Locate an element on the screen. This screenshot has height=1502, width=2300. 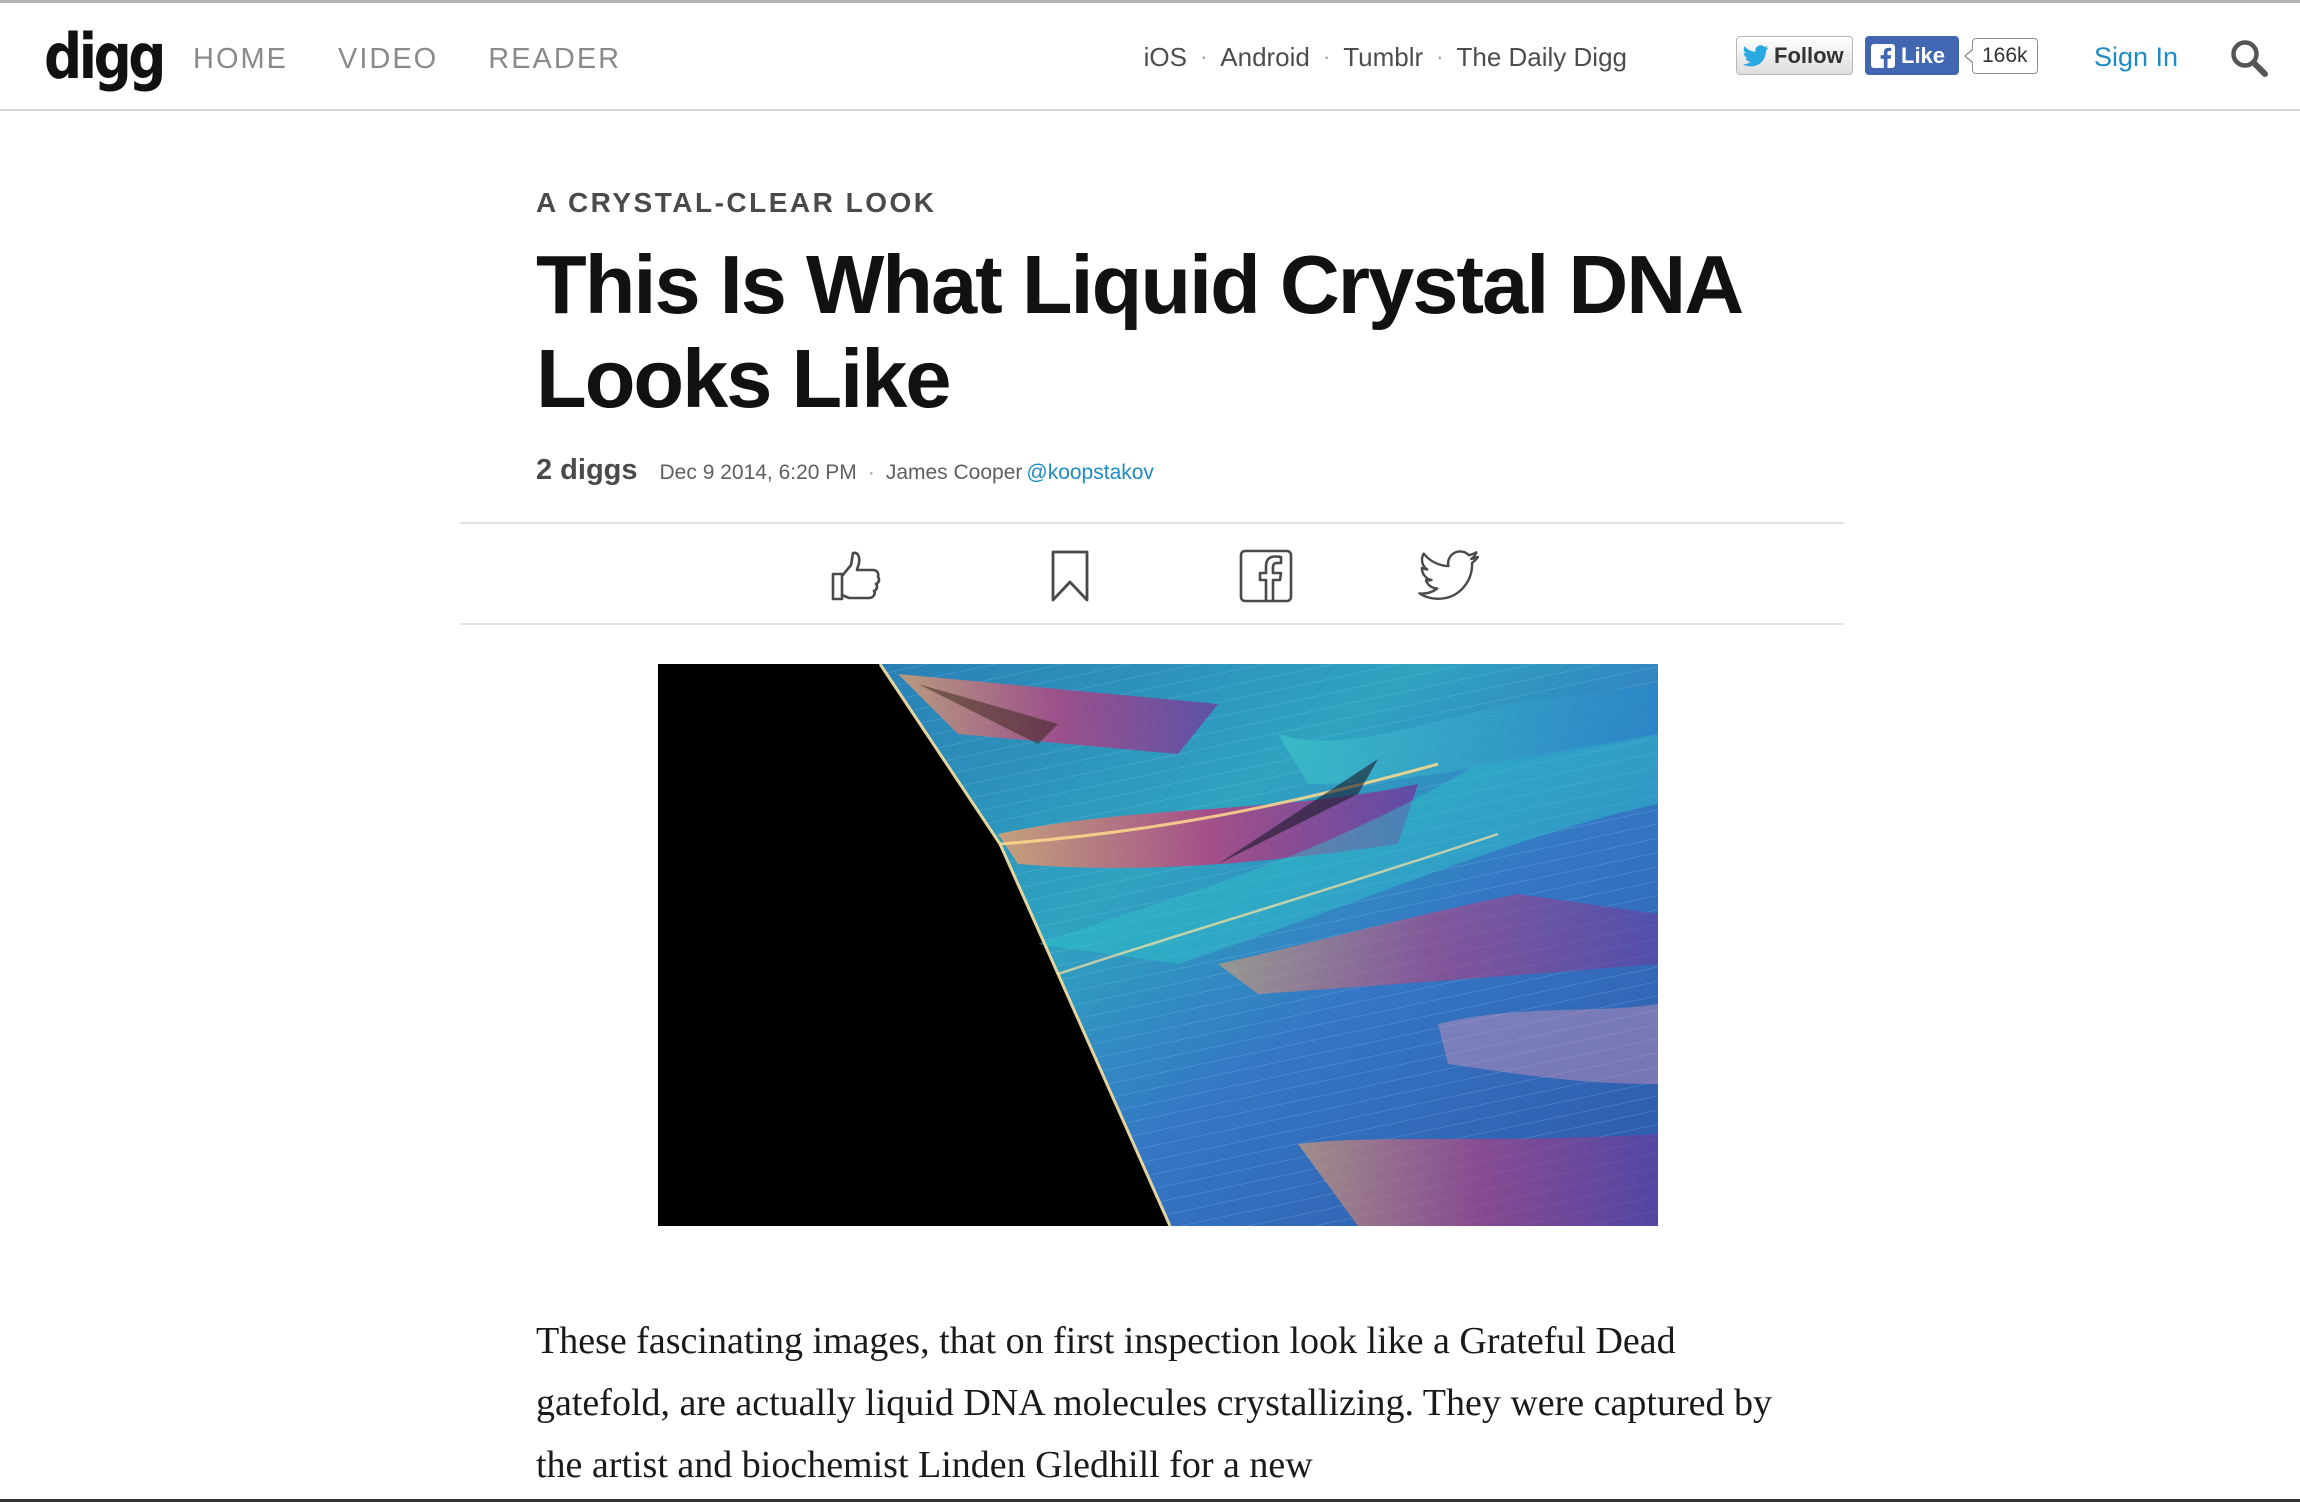
main-nav: HOME VIDEO READER is located at coordinates (407, 59).